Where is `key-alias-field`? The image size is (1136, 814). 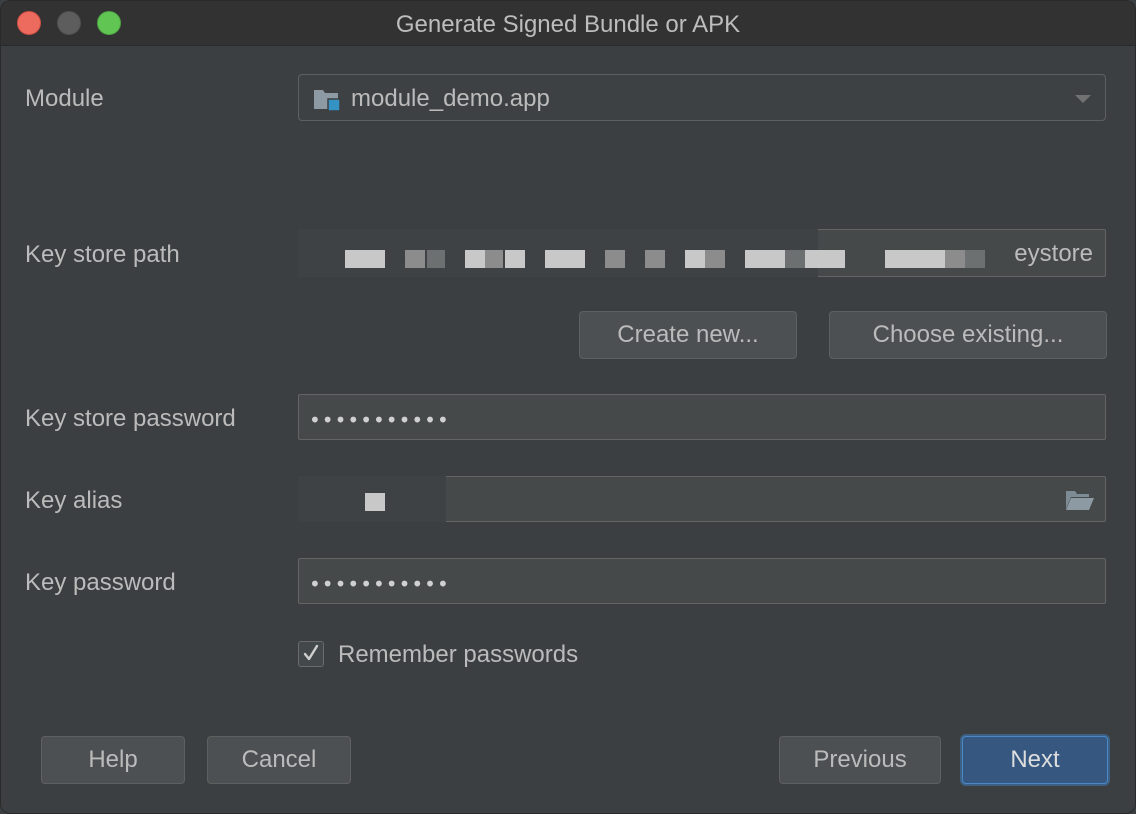
key-alias-field is located at coordinates (702, 499).